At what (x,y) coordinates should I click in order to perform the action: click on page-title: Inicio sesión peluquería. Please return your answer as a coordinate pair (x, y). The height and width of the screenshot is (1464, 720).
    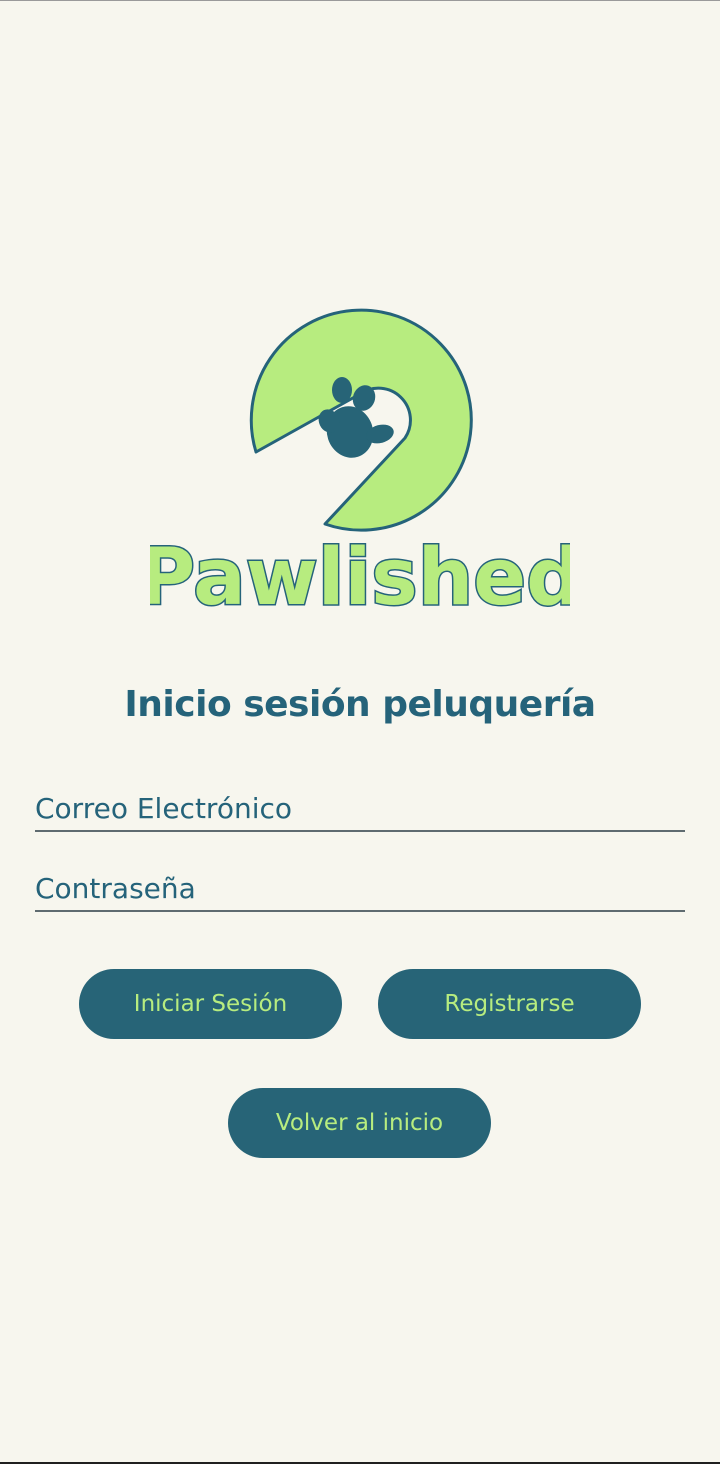
    Looking at the image, I should click on (360, 704).